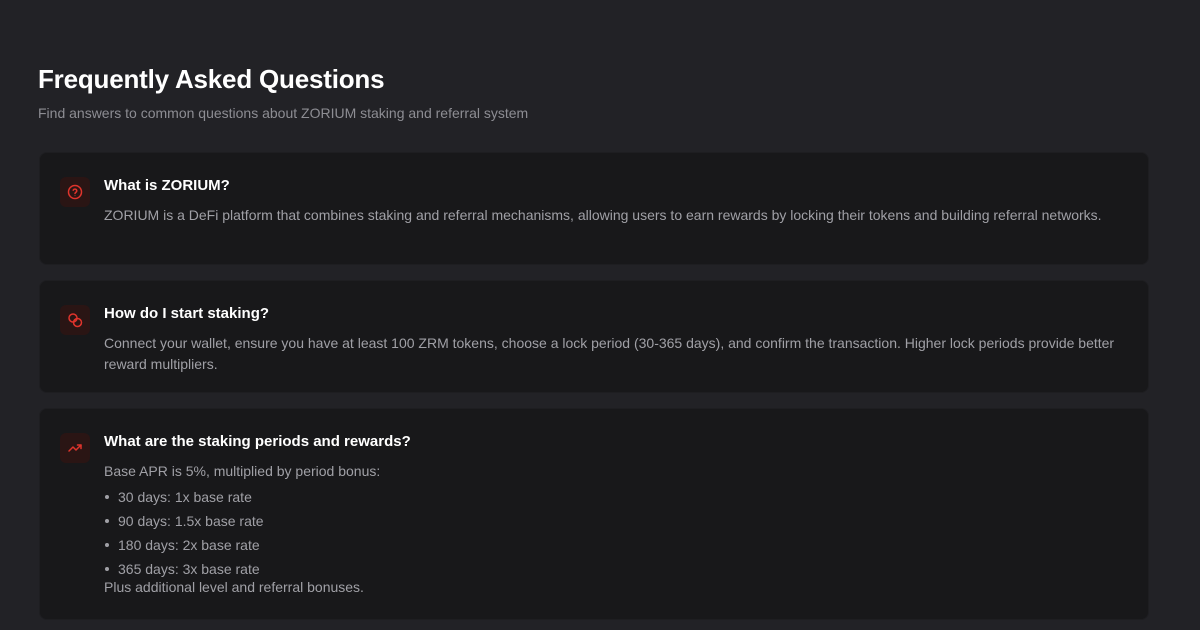 Image resolution: width=1200 pixels, height=630 pixels. What do you see at coordinates (75, 192) in the screenshot?
I see `question-circle-icon` at bounding box center [75, 192].